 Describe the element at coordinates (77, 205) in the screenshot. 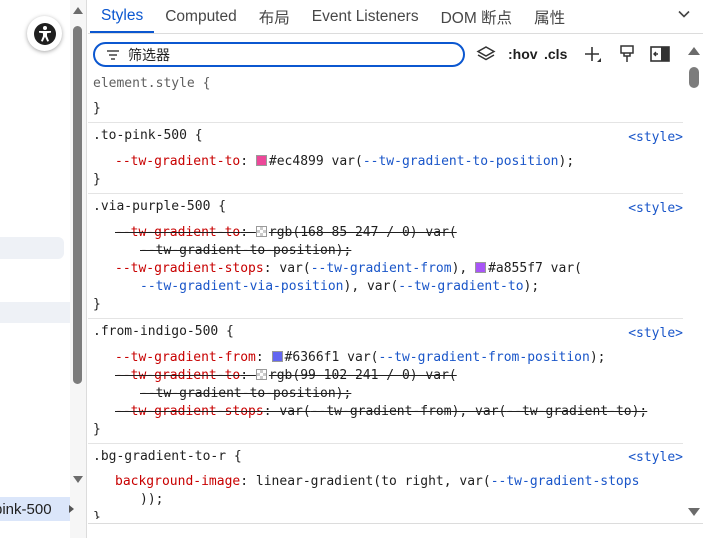

I see `scrollbar-thumb` at that location.